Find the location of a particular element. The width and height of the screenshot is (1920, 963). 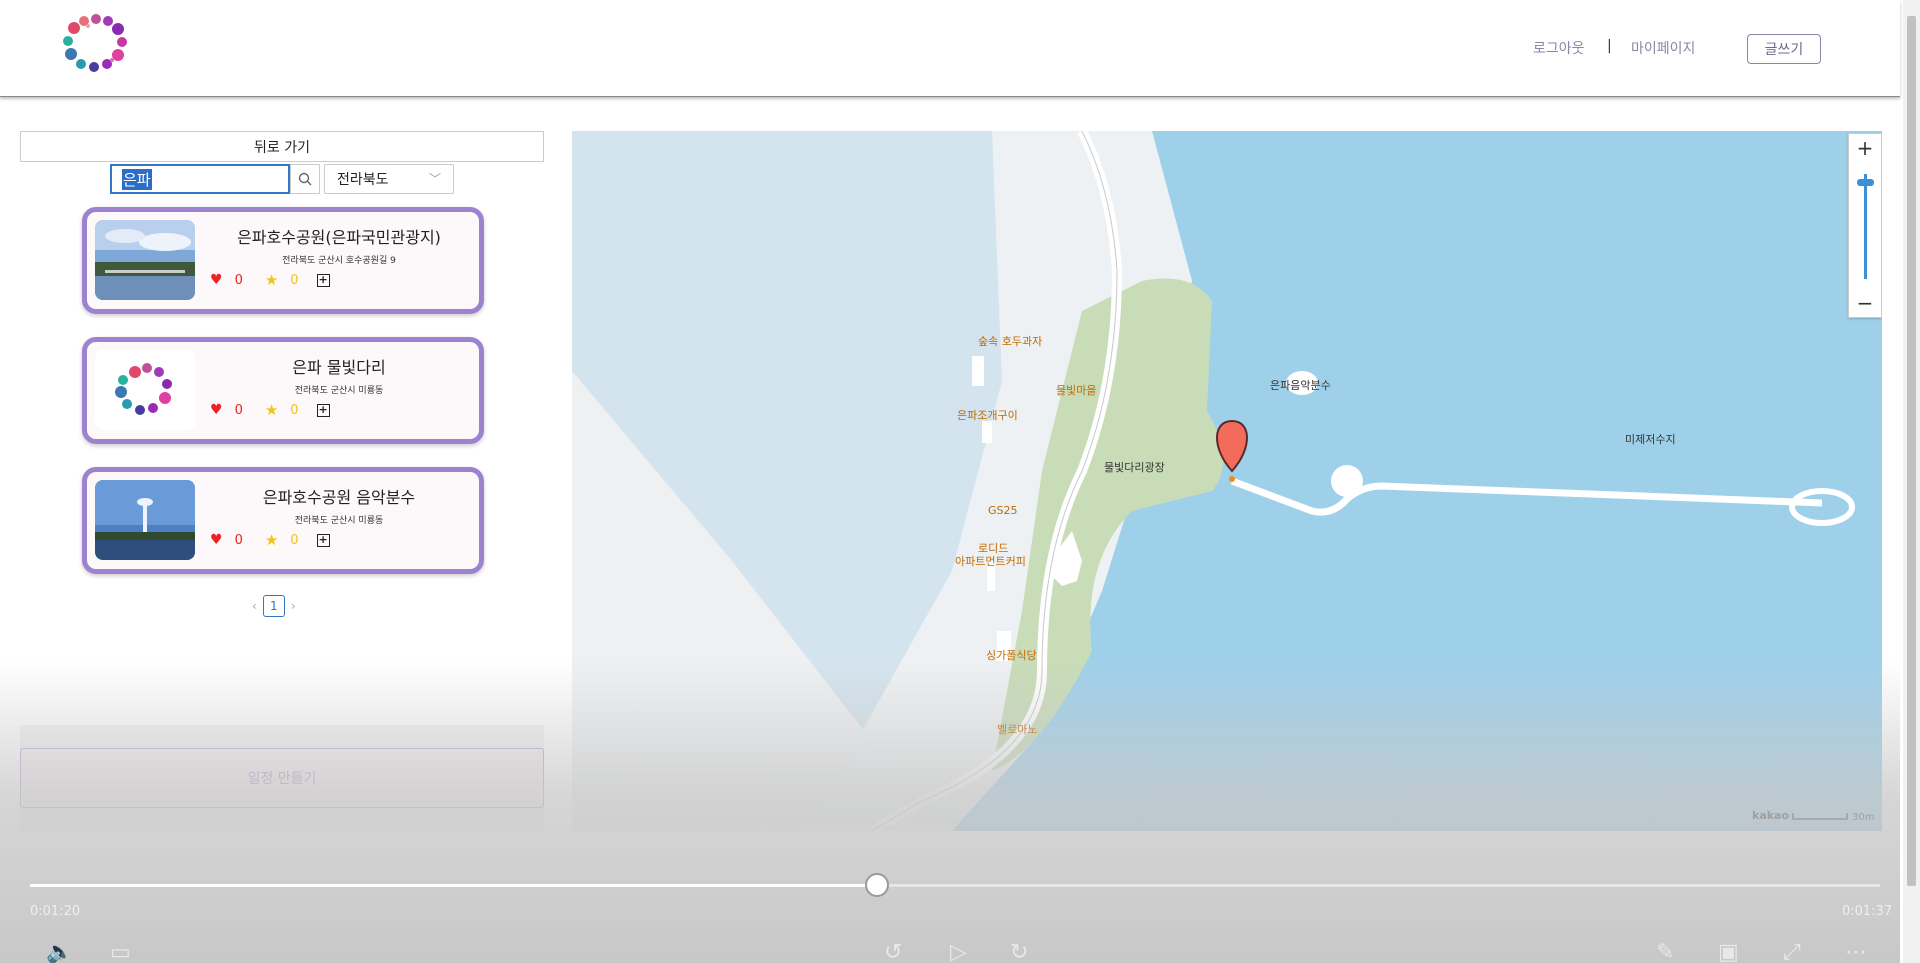

pagination: ‹ 1 › is located at coordinates (274, 606).